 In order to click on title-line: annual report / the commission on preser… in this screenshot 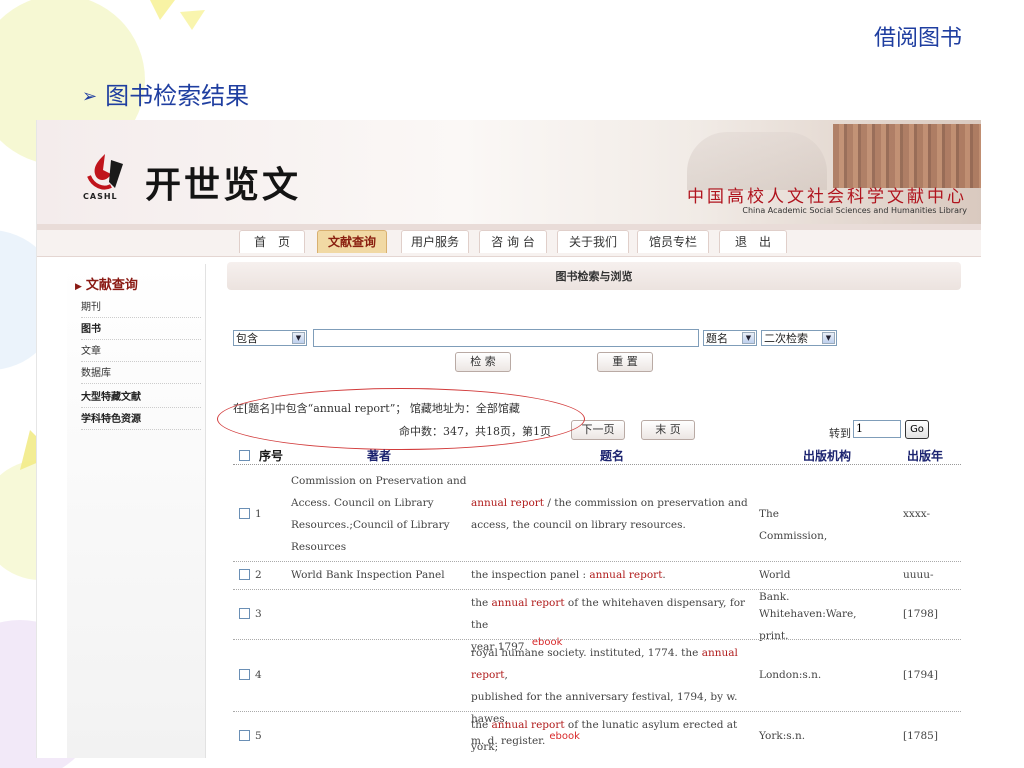, I will do `click(614, 503)`.